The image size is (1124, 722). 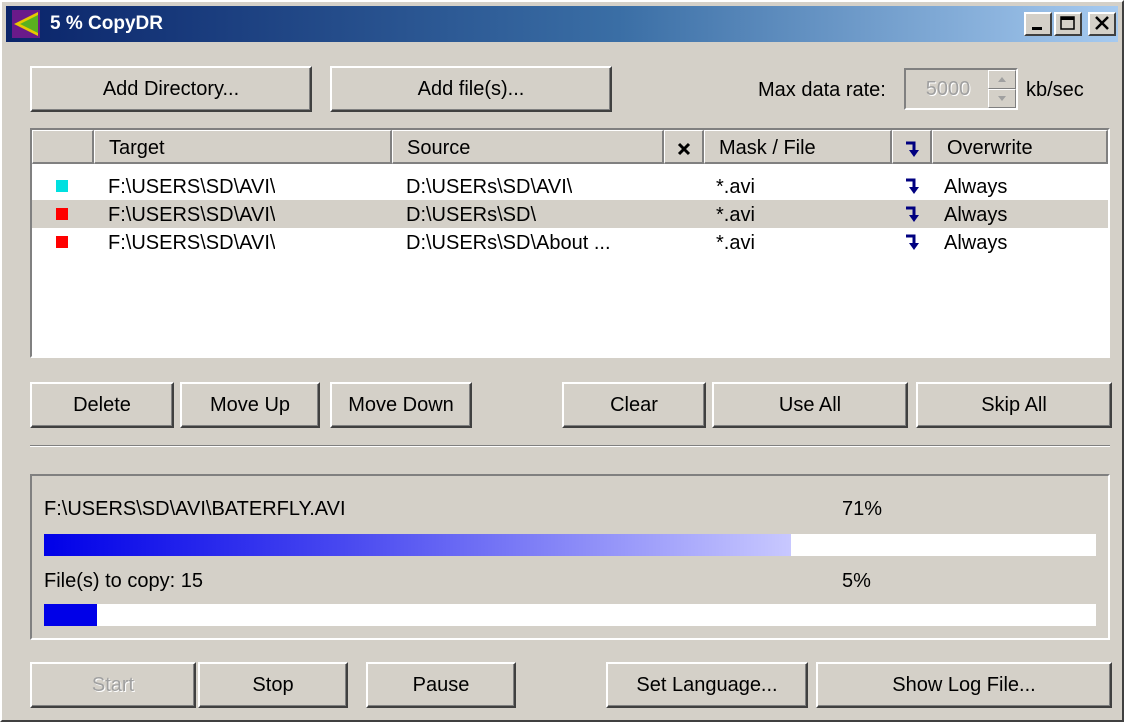 What do you see at coordinates (1038, 24) in the screenshot?
I see `minimize-button` at bounding box center [1038, 24].